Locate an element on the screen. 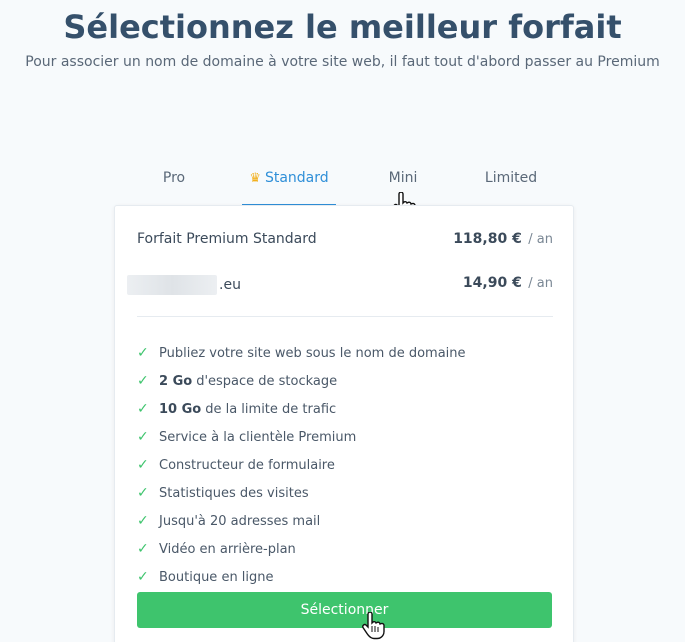  domain-price-value: 14,90 € is located at coordinates (492, 283).